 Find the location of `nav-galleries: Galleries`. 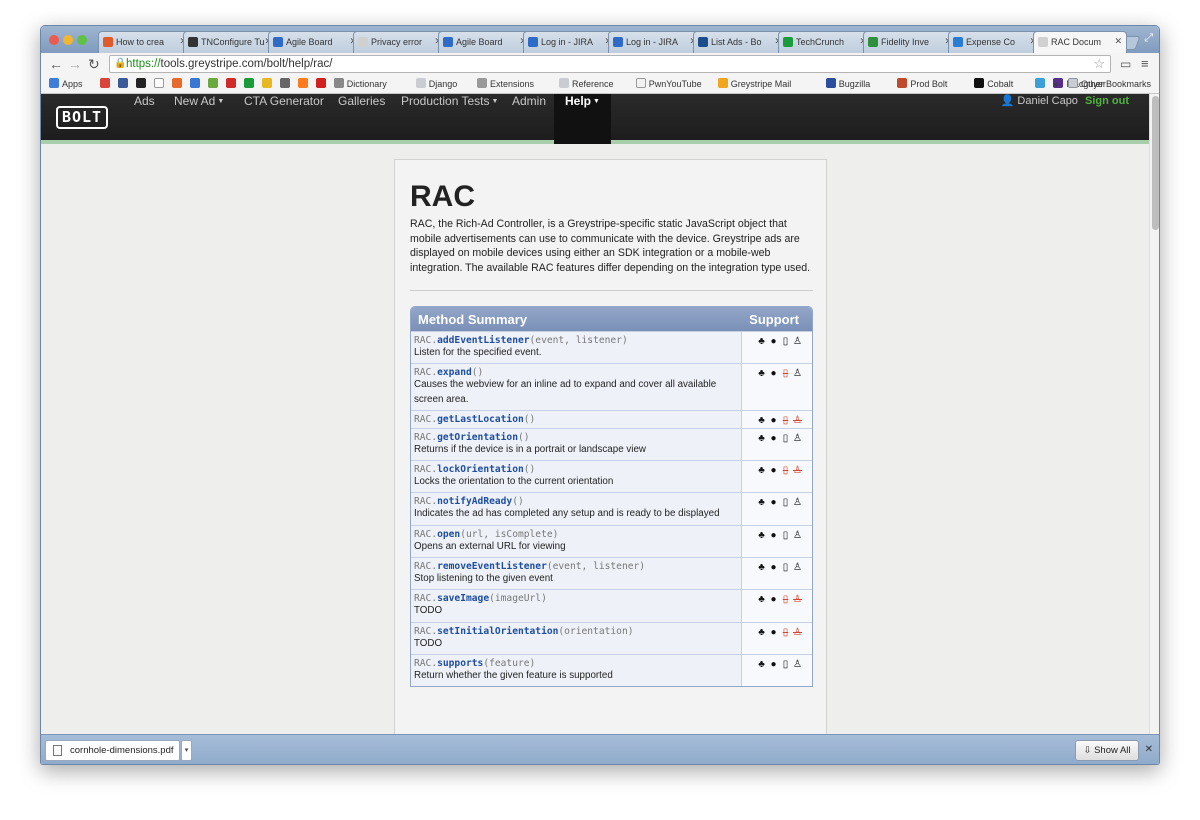

nav-galleries: Galleries is located at coordinates (361, 119).